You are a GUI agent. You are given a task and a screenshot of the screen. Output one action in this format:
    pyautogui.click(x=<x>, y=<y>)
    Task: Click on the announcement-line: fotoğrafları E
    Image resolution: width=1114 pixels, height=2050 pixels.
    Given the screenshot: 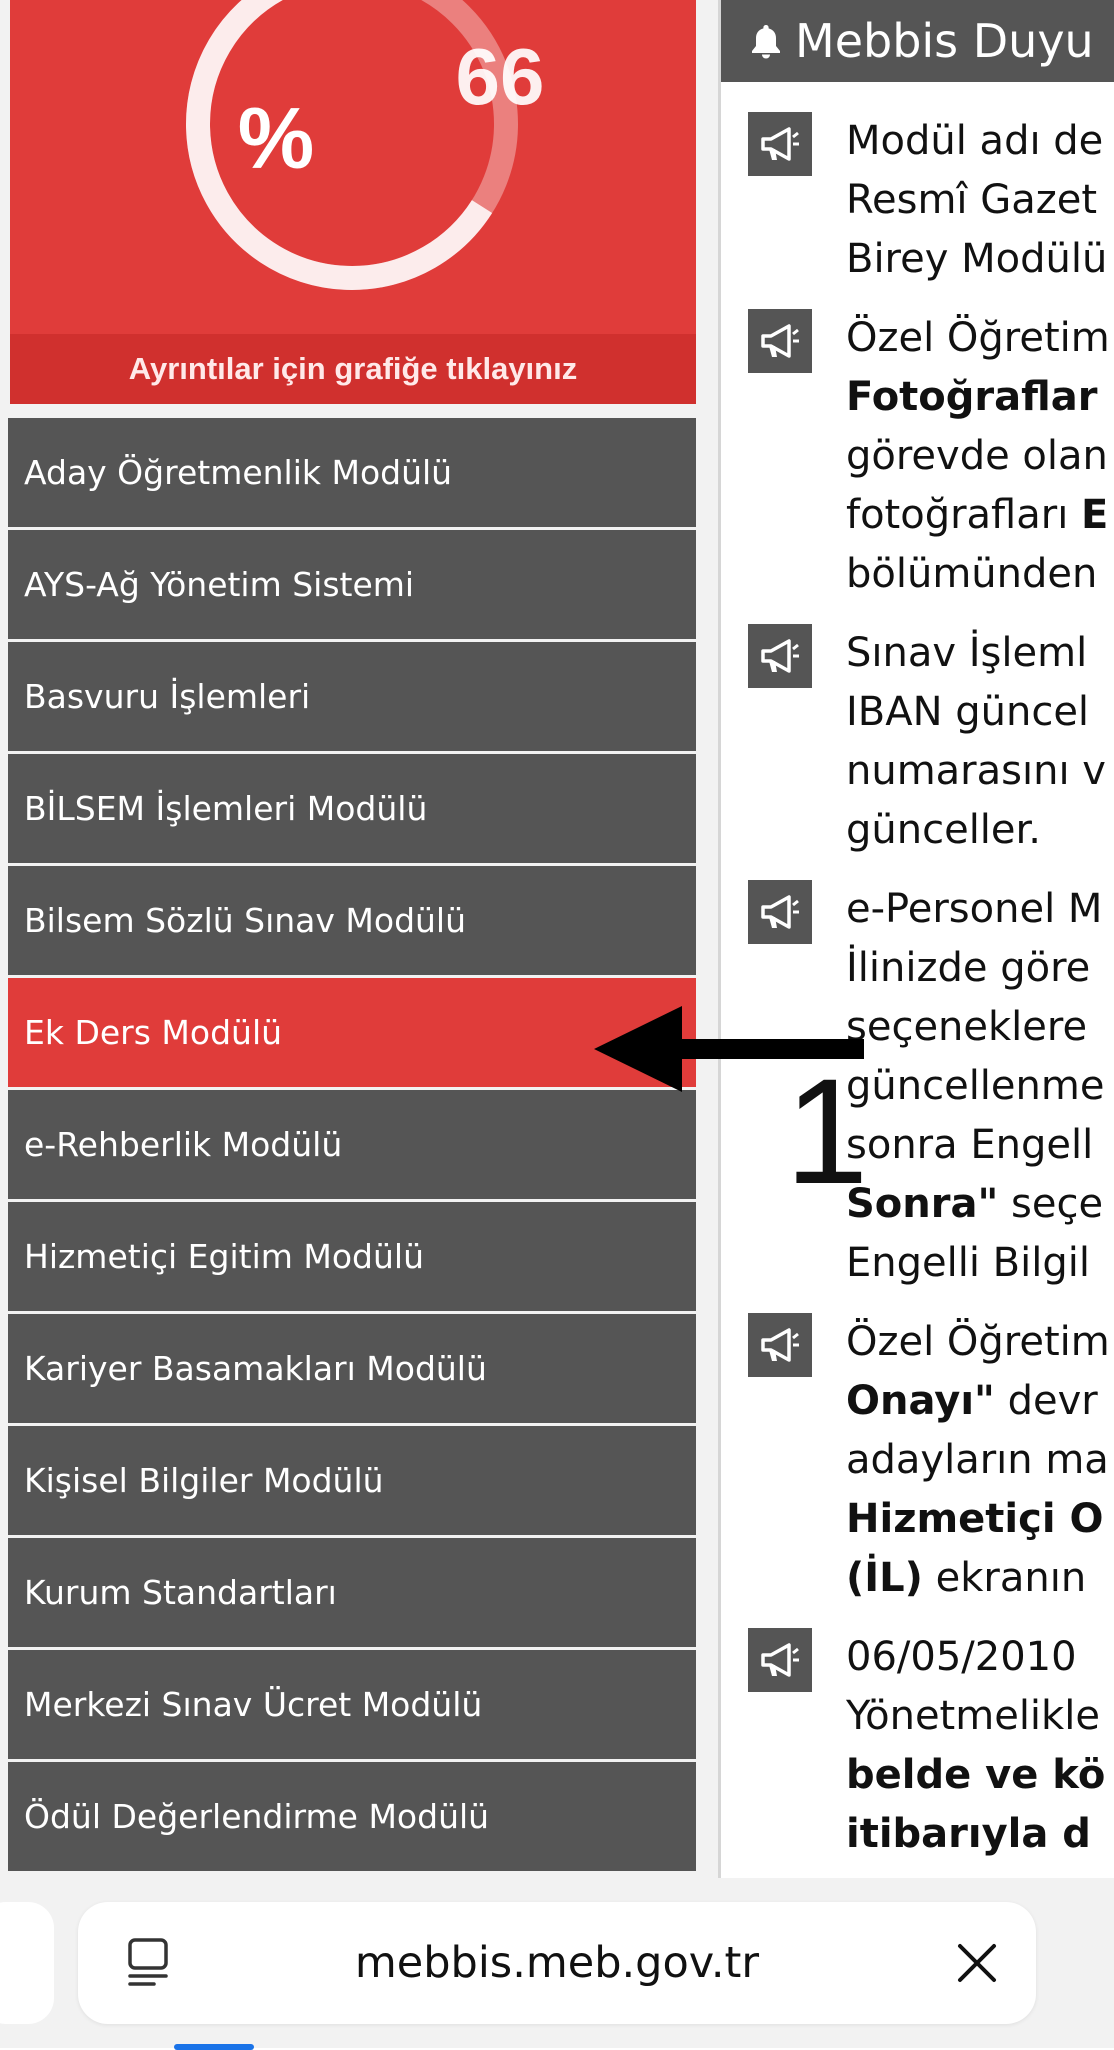 What is the action you would take?
    pyautogui.click(x=980, y=515)
    